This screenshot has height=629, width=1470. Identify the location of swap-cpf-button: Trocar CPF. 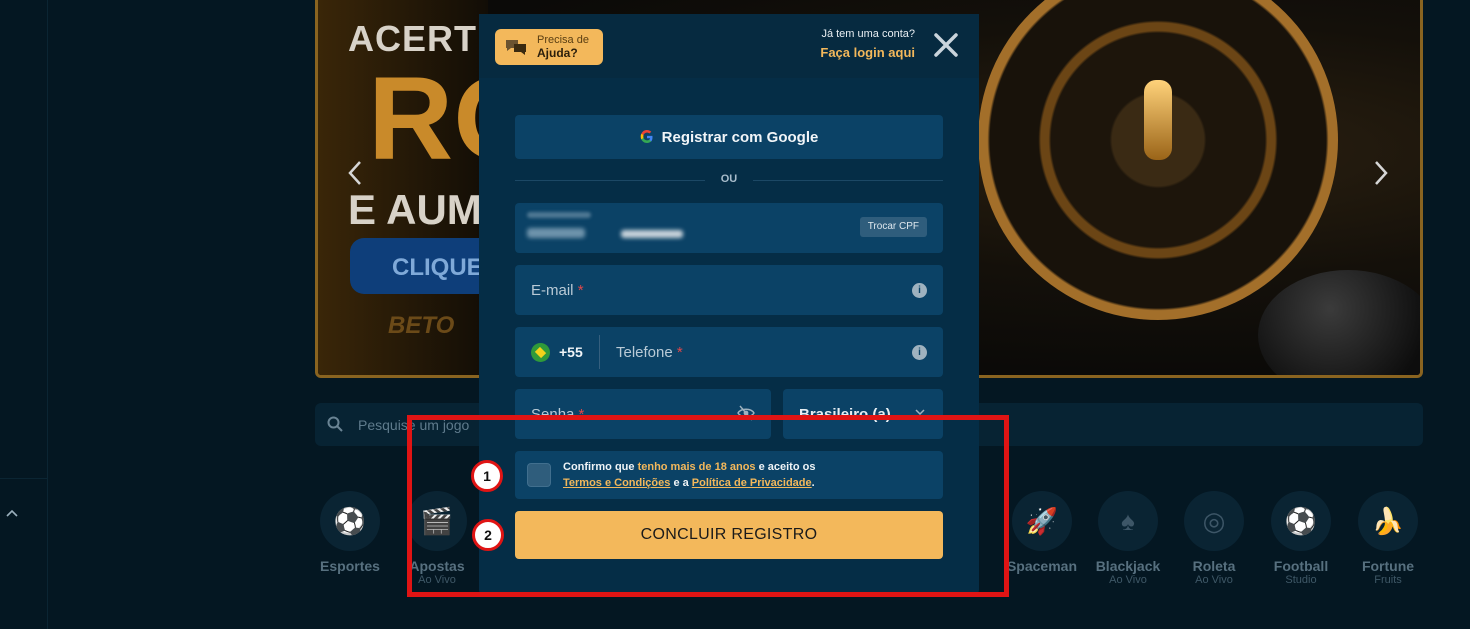
(893, 227).